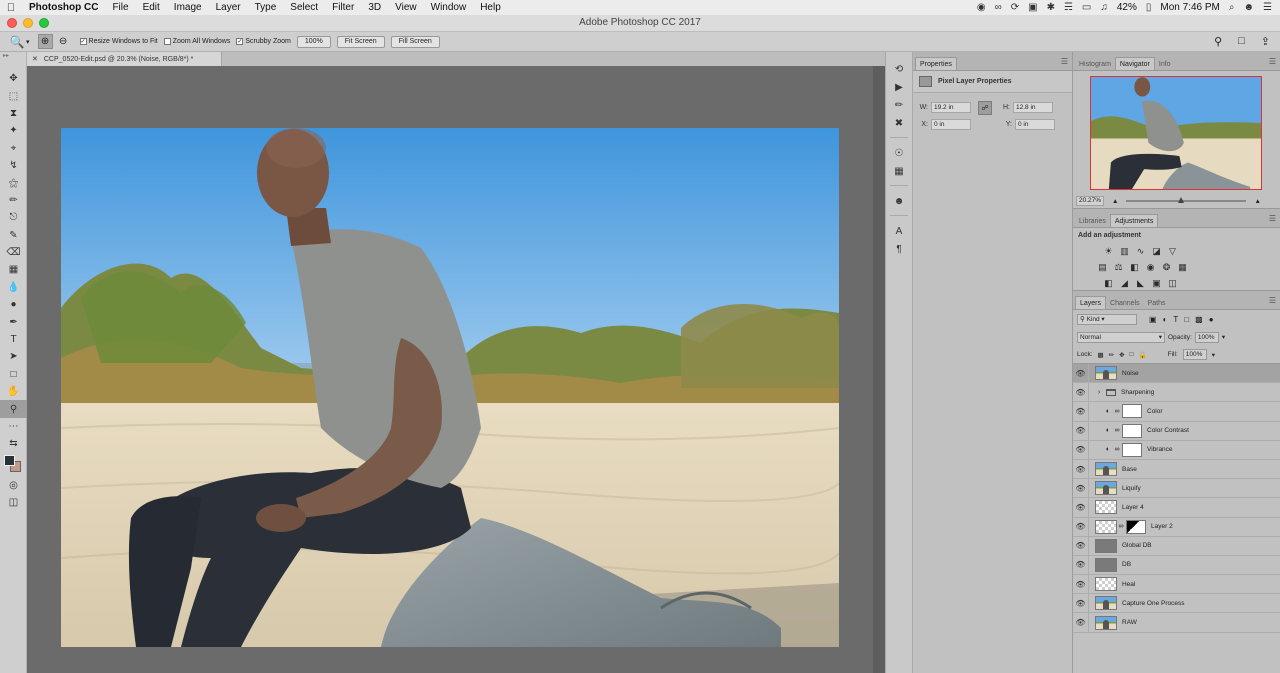 The width and height of the screenshot is (1280, 673). Describe the element at coordinates (1186, 200) in the screenshot. I see `navigator-zoom-slider` at that location.